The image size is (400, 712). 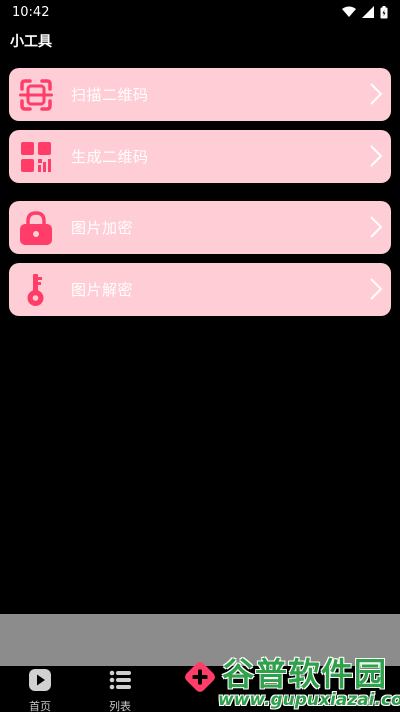 I want to click on encrypt-image-button: 图片加密, so click(x=200, y=227).